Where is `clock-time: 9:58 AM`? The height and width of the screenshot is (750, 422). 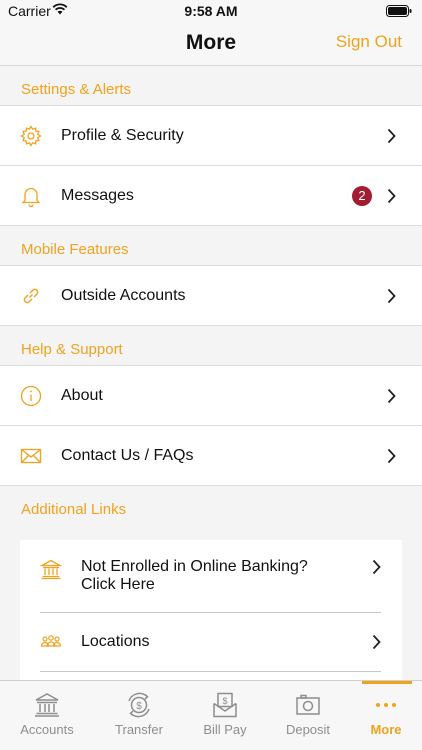
clock-time: 9:58 AM is located at coordinates (211, 11).